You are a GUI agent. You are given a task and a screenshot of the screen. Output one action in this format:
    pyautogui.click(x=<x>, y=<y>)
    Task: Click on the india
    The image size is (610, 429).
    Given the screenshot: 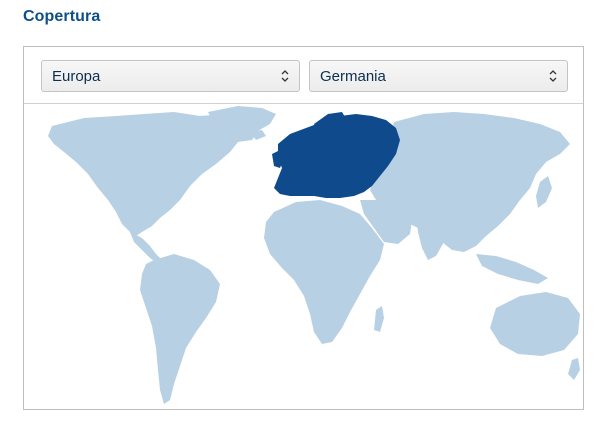 What is the action you would take?
    pyautogui.click(x=432, y=238)
    